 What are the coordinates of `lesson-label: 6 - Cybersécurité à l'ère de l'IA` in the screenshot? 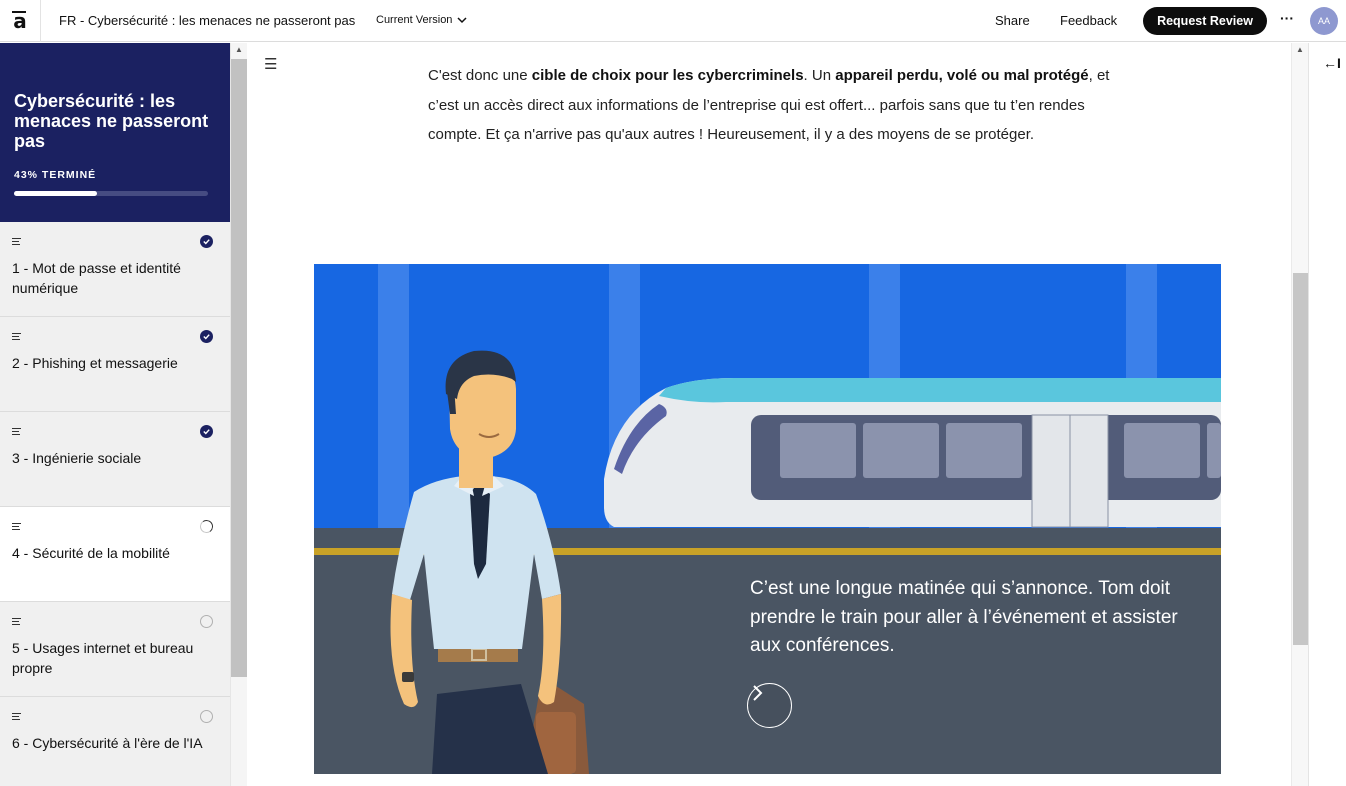 It's located at (107, 743).